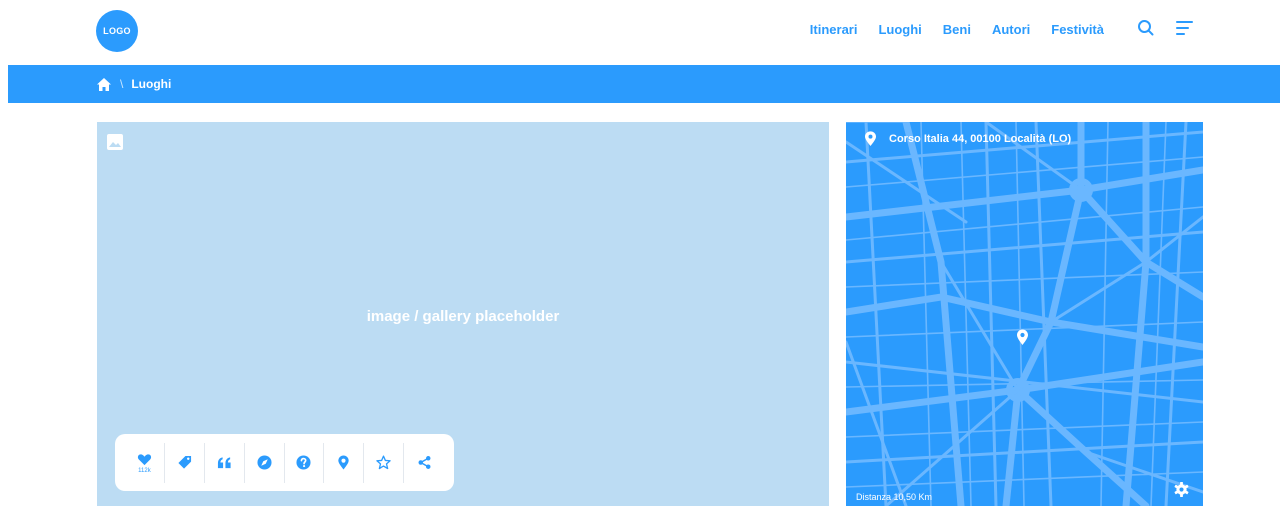 The height and width of the screenshot is (506, 1280). I want to click on location-icon, so click(343, 462).